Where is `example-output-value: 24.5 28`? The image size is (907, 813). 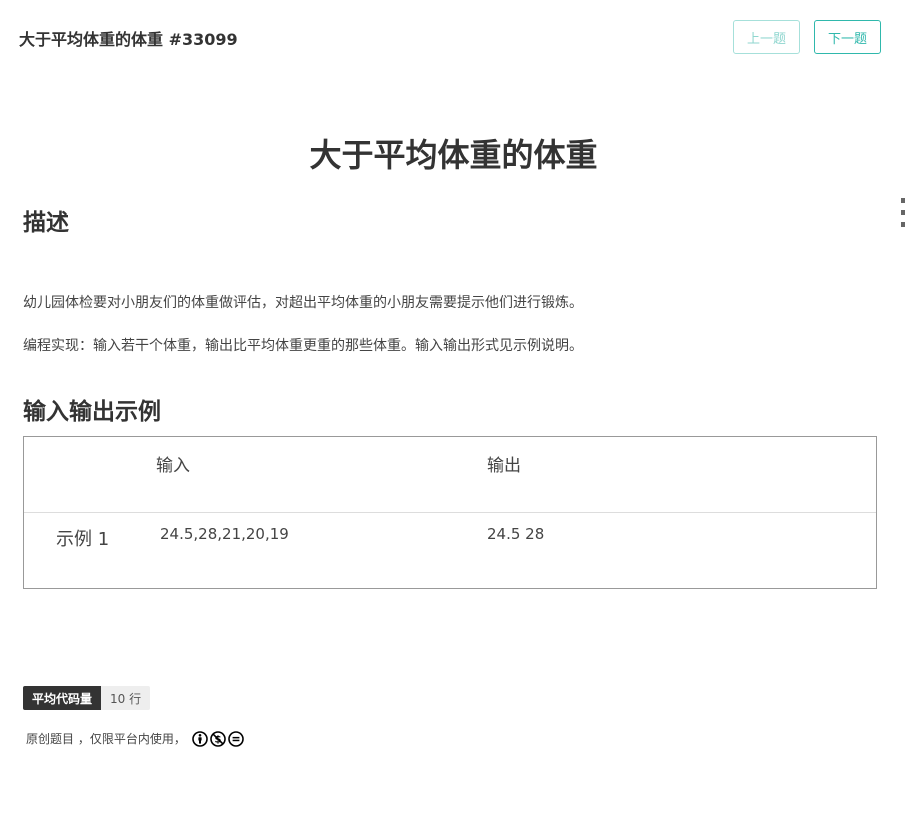
example-output-value: 24.5 28 is located at coordinates (516, 534).